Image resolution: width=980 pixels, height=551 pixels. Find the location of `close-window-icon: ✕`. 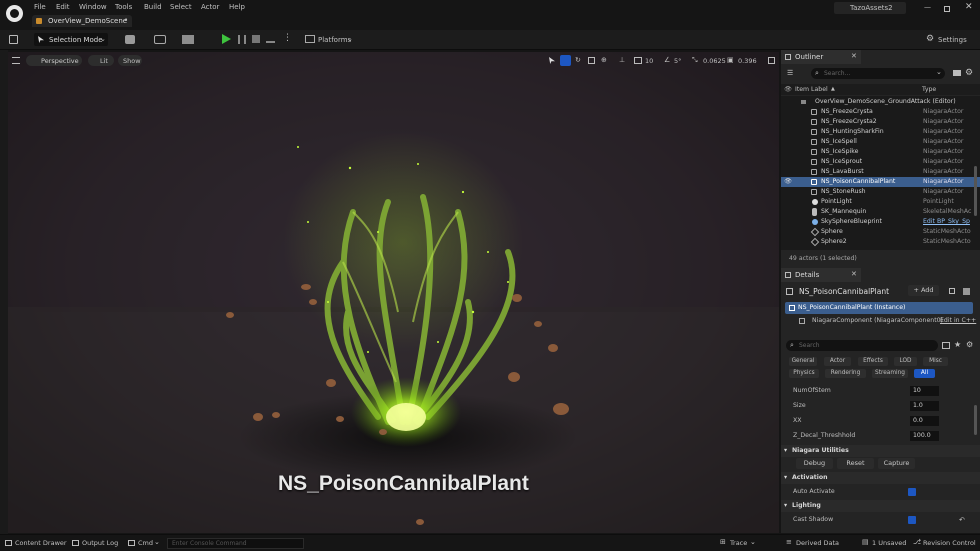

close-window-icon: ✕ is located at coordinates (969, 7).